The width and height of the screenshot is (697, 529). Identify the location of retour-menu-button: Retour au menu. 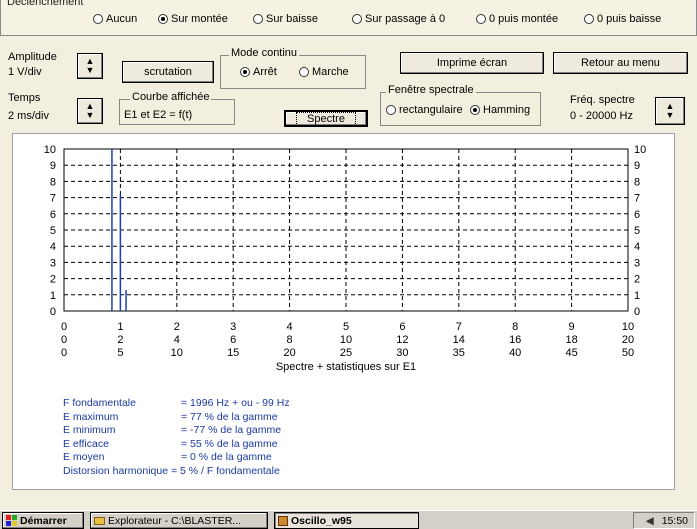
(620, 63).